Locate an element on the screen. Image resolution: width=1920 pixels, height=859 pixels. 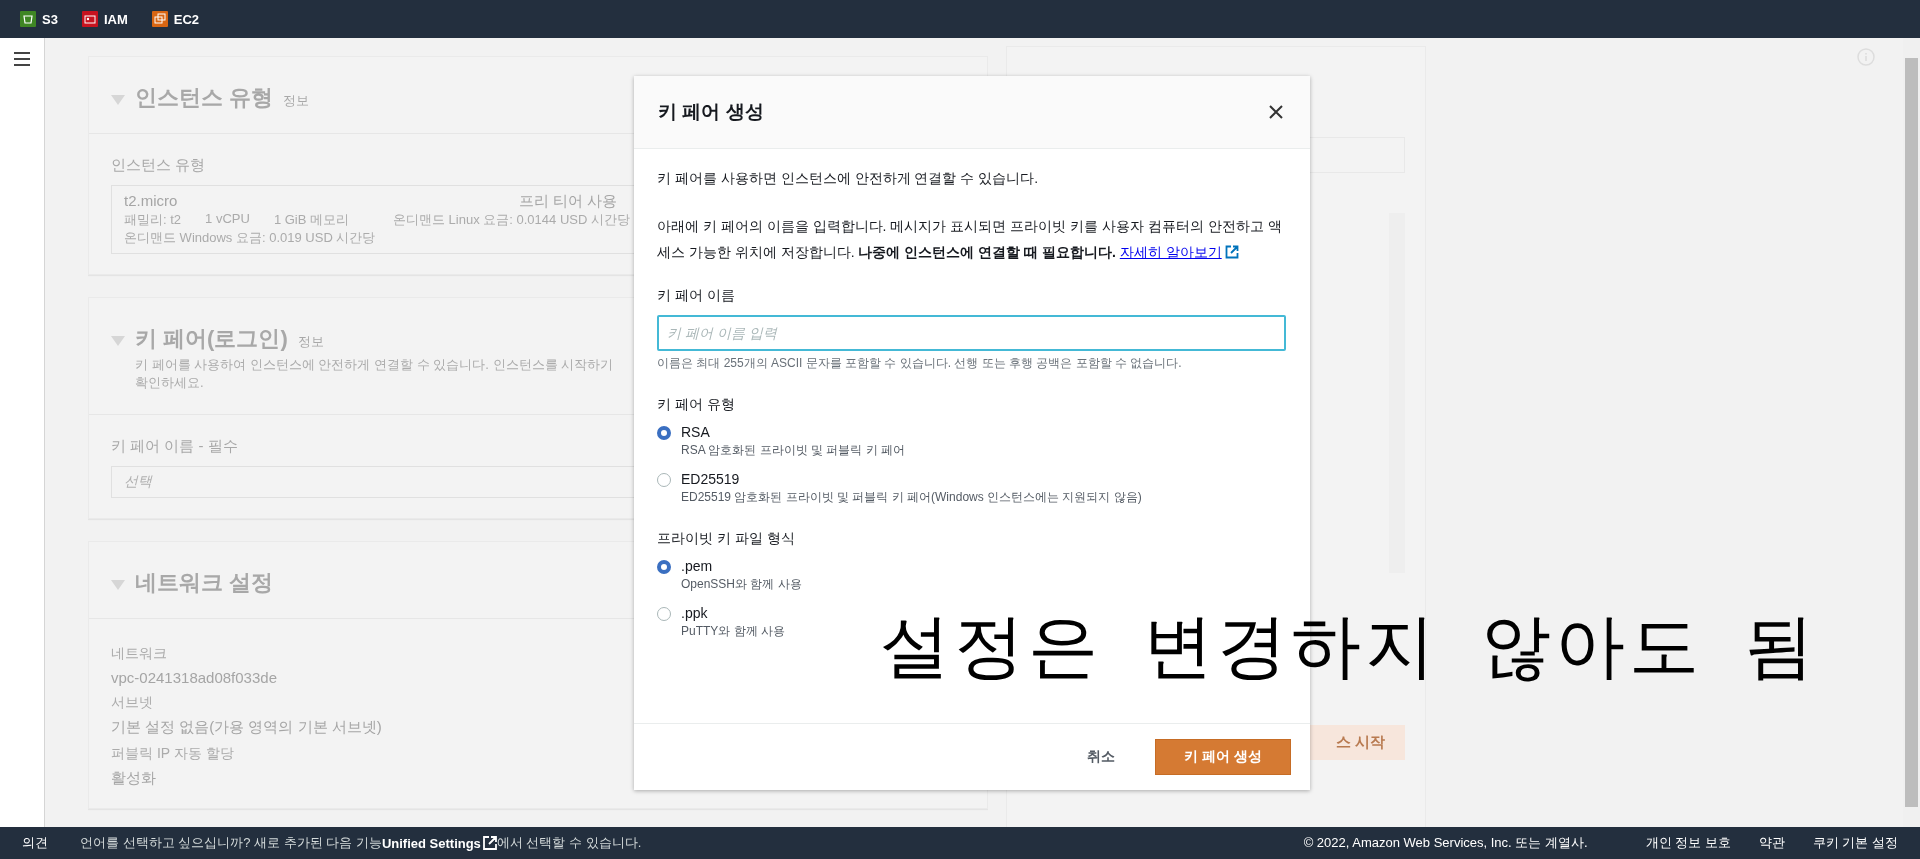
service-shortcut: S3 is located at coordinates (39, 19).